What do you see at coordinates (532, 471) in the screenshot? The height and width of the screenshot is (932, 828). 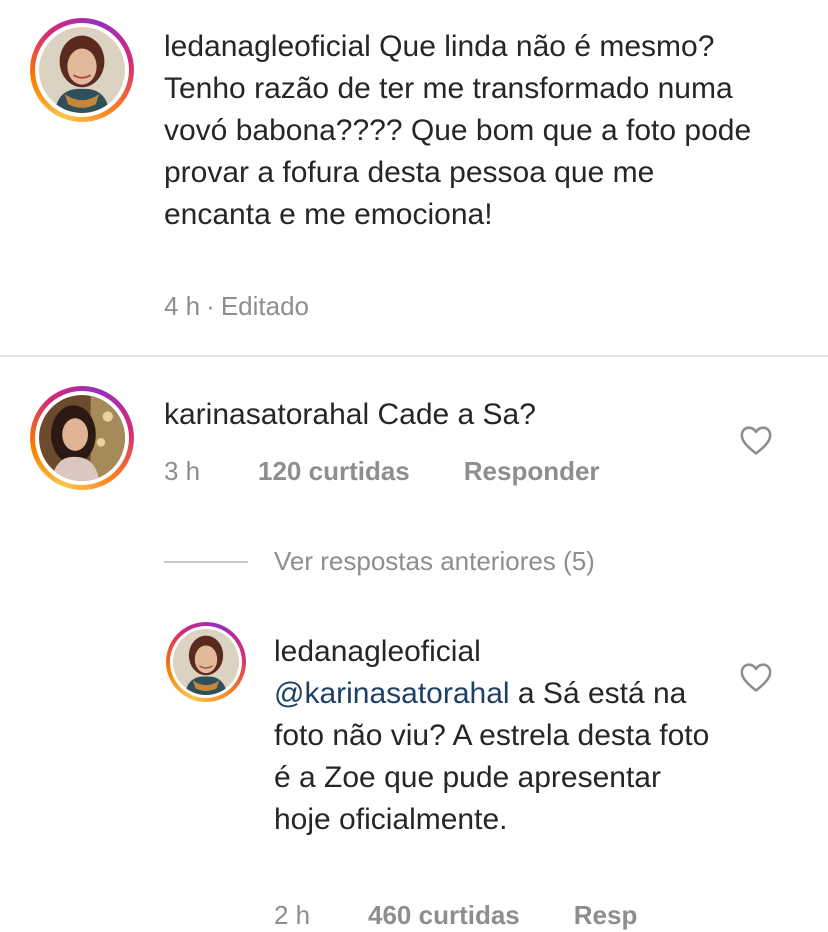 I see `reply-button: Responder` at bounding box center [532, 471].